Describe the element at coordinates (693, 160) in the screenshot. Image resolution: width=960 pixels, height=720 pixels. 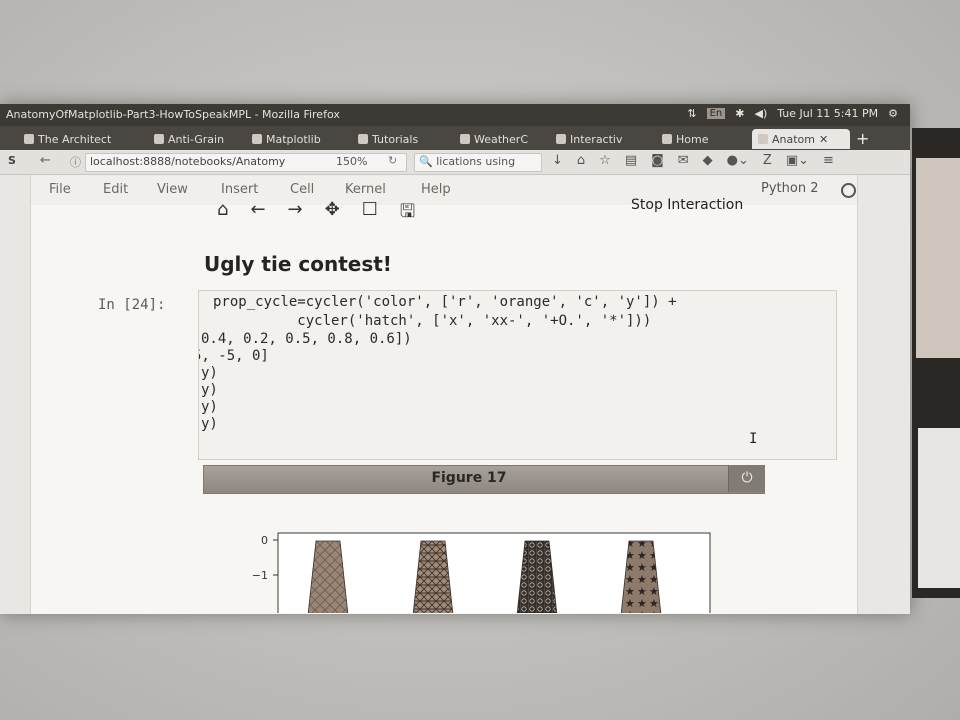
I see `nav-toolbar-icons: ↓ ⌂ ☆ ▤ ◙ ✉ ◆ ●⌄ Z ▣⌄ ≡` at that location.